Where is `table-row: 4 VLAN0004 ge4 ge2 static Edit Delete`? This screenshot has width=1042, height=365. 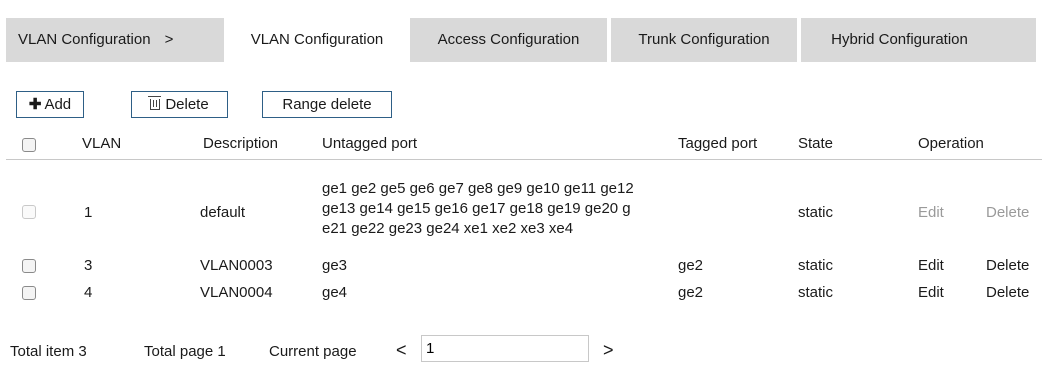 table-row: 4 VLAN0004 ge4 ge2 static Edit Delete is located at coordinates (524, 295).